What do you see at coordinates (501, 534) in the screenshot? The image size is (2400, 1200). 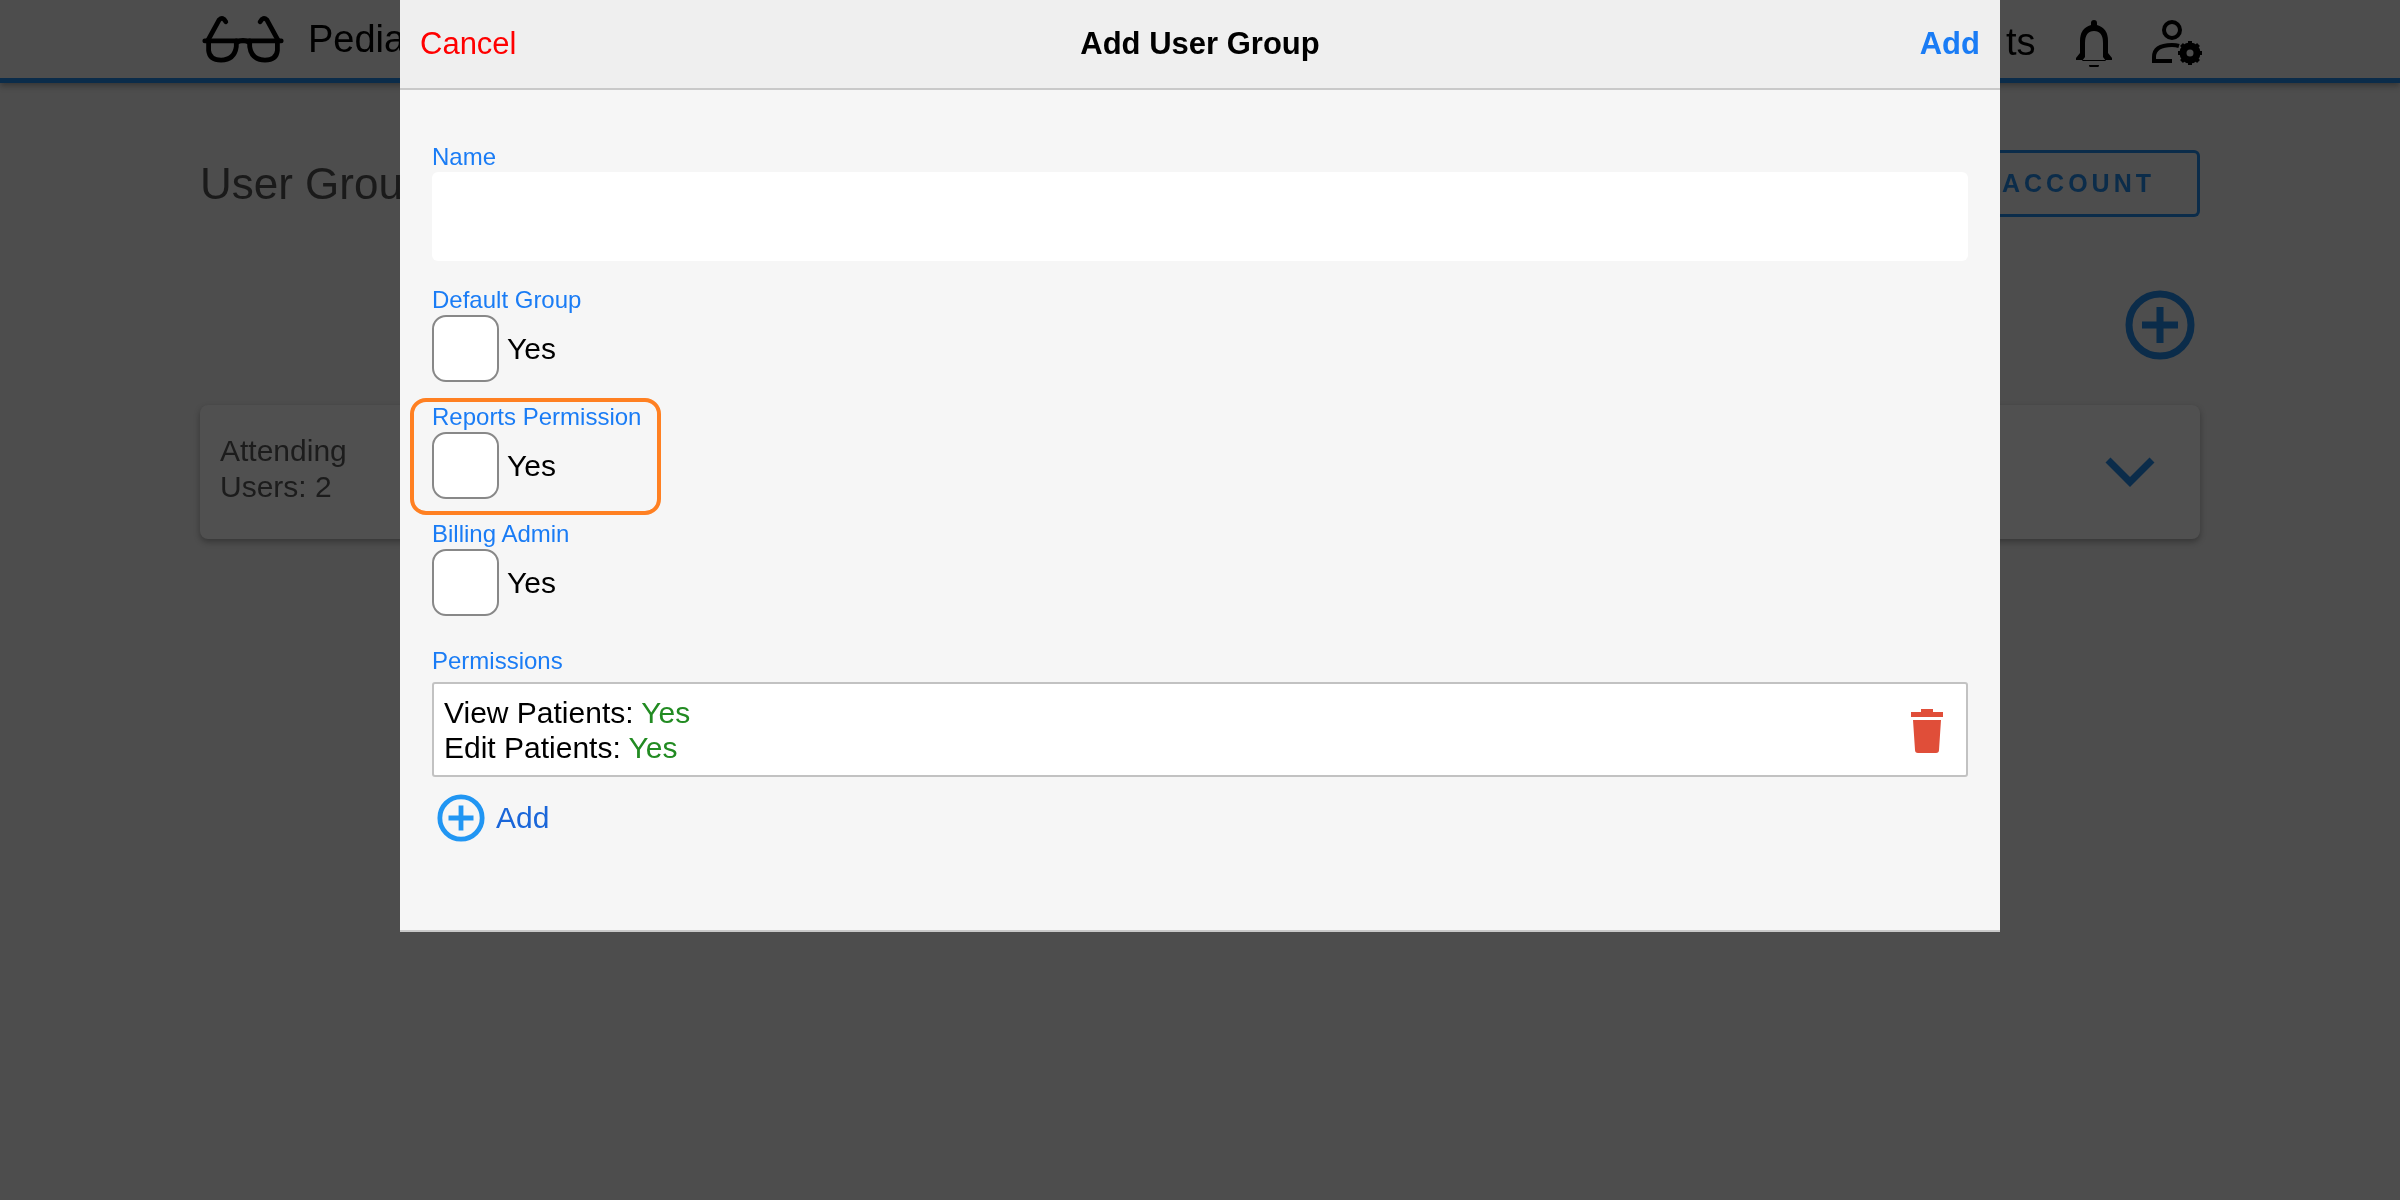 I see `field-label: Billing Admin` at bounding box center [501, 534].